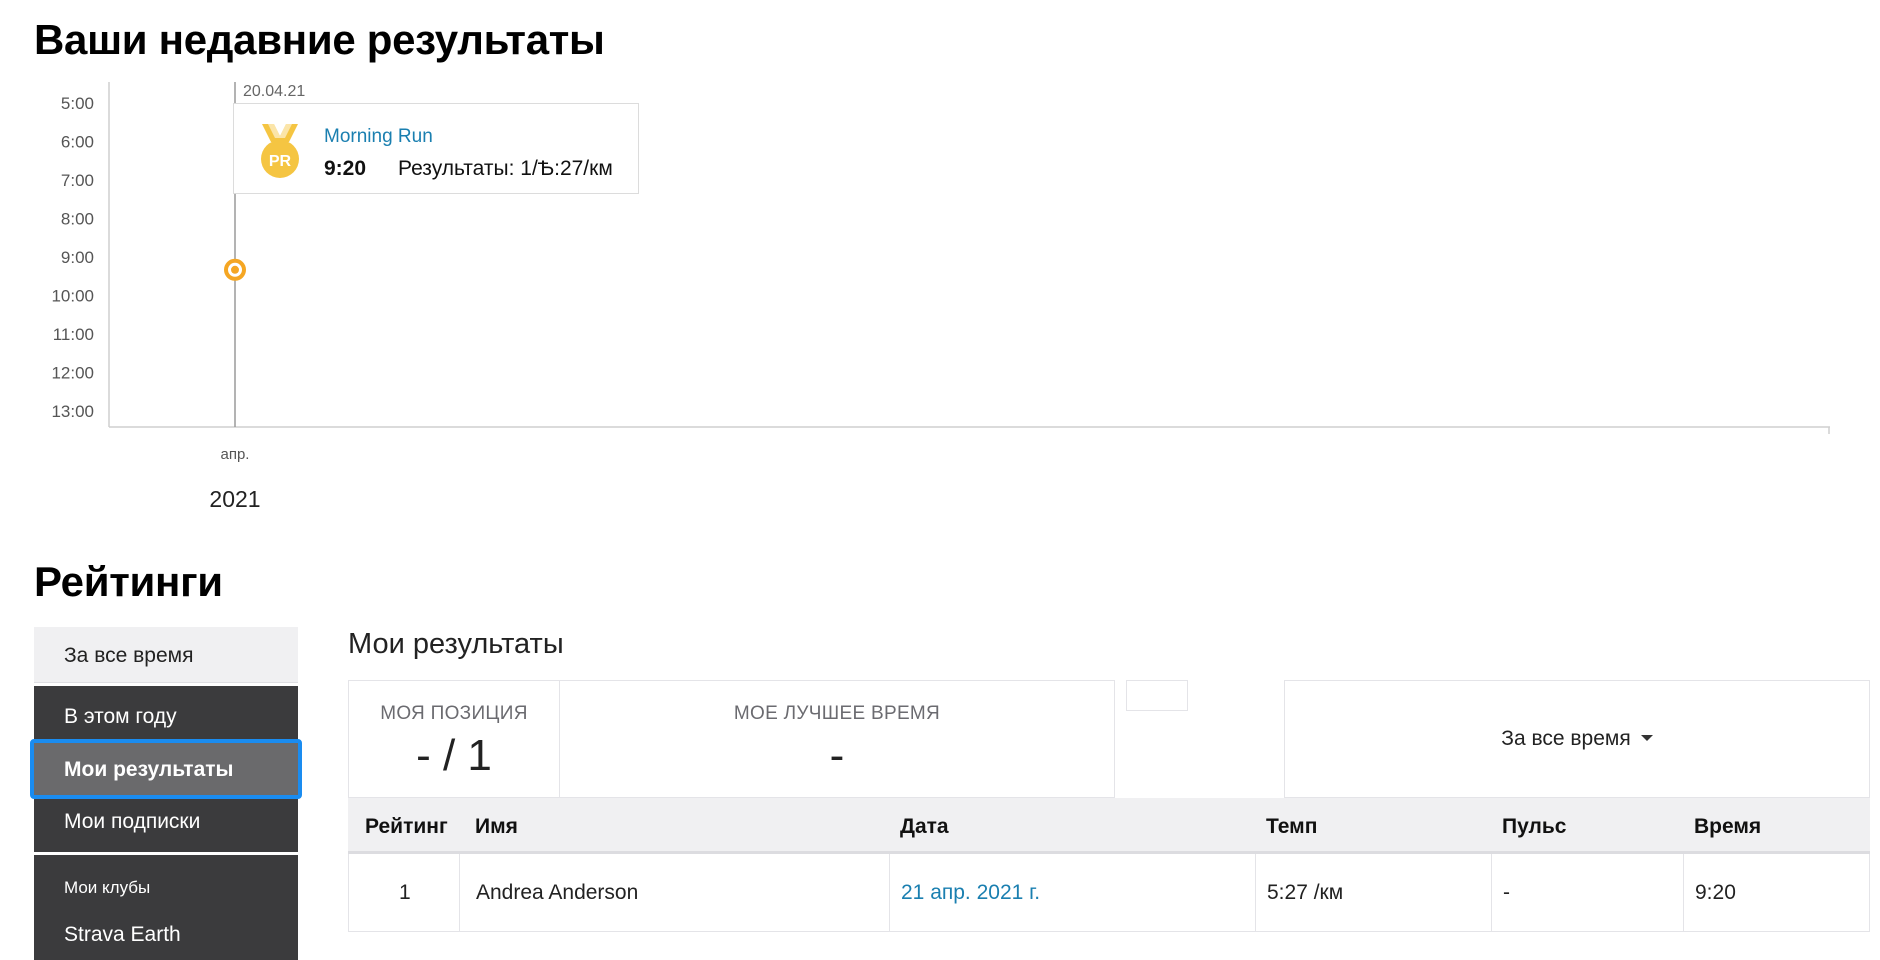 This screenshot has height=960, width=1880. I want to click on sidebar-item-all-time: За все время, so click(166, 655).